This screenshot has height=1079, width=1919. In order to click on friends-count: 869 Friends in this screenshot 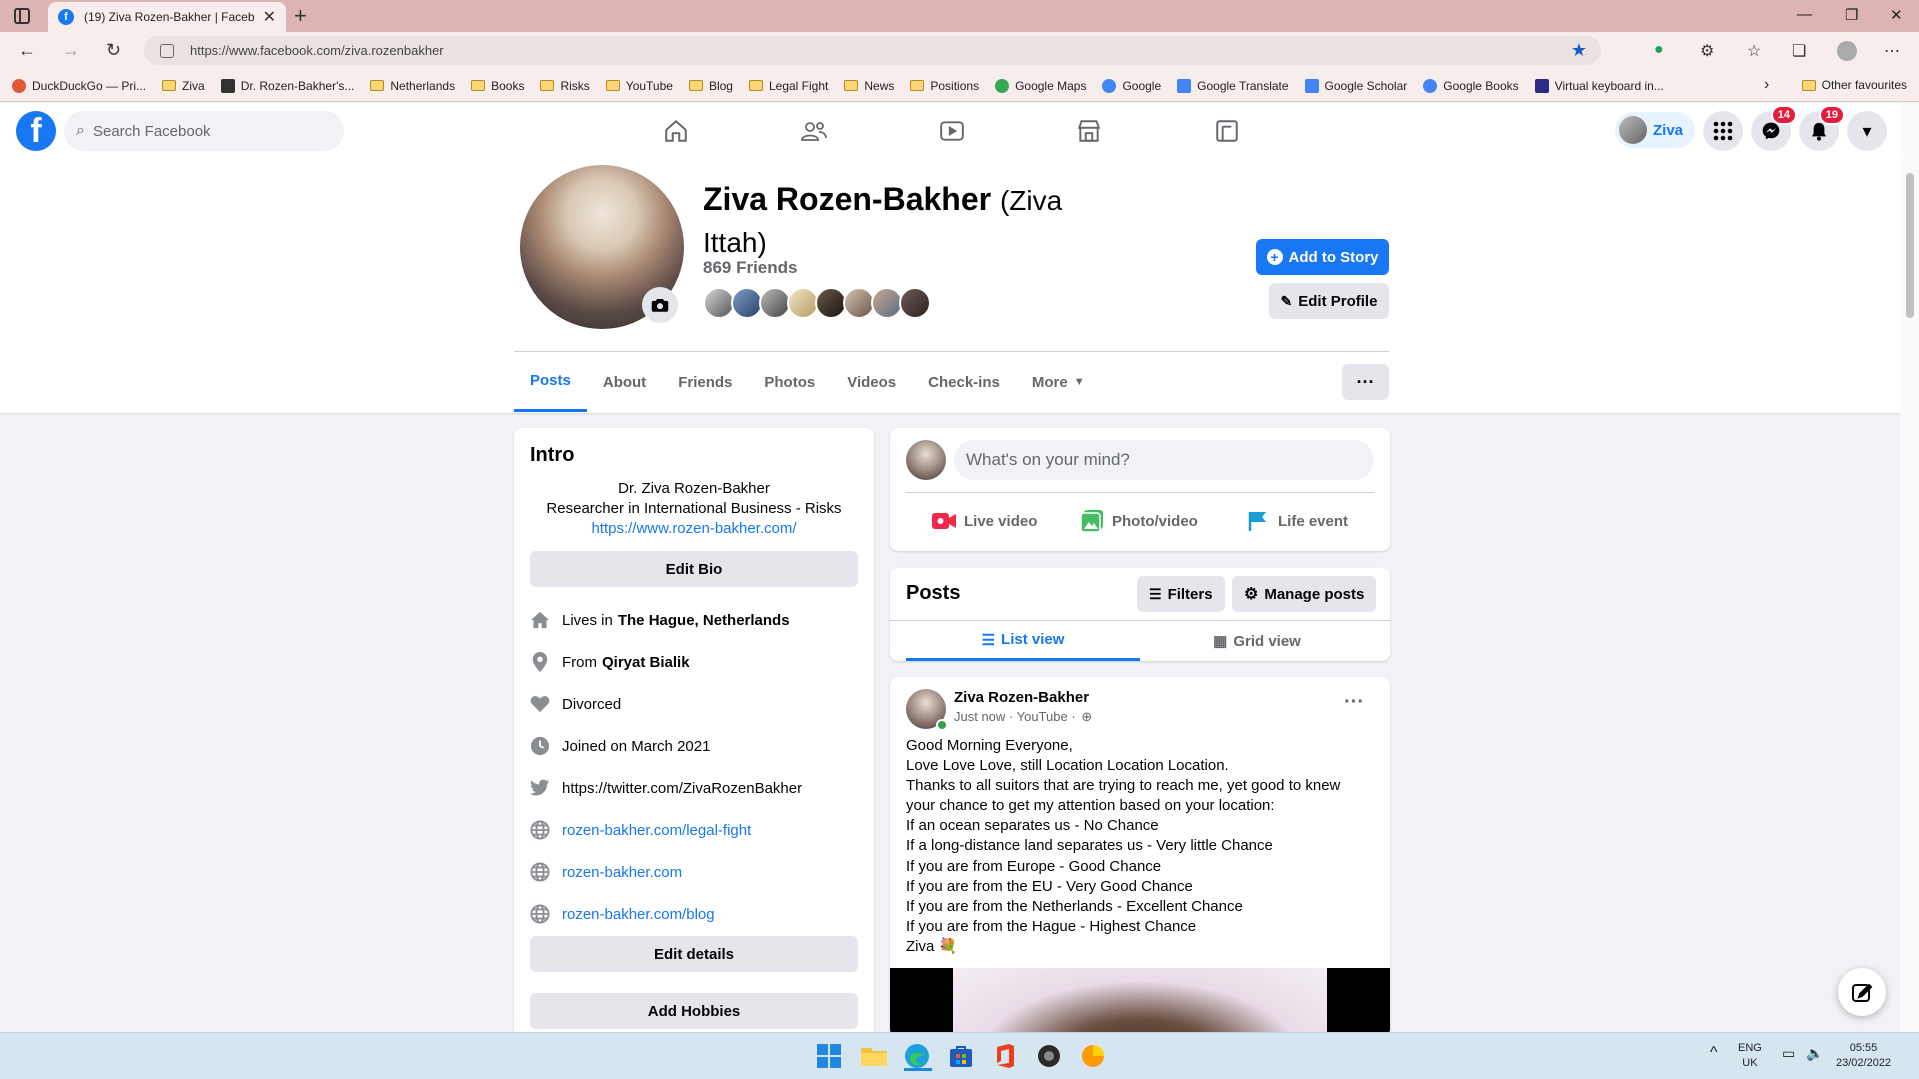, I will do `click(750, 268)`.